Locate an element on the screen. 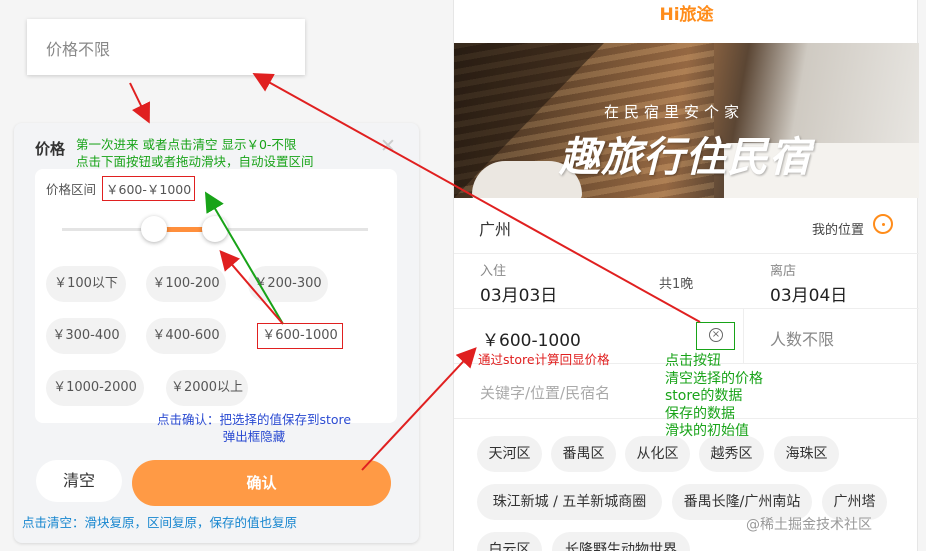  annotation-confirm-1: 点击确认：把选择的值保存到store is located at coordinates (254, 419).